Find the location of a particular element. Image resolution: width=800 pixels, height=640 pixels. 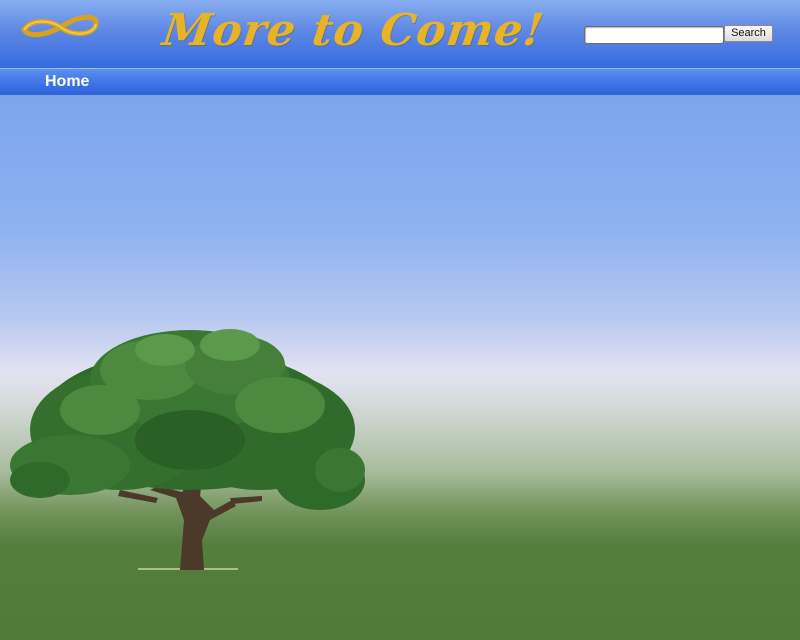

site-title: More to Come! is located at coordinates (353, 30).